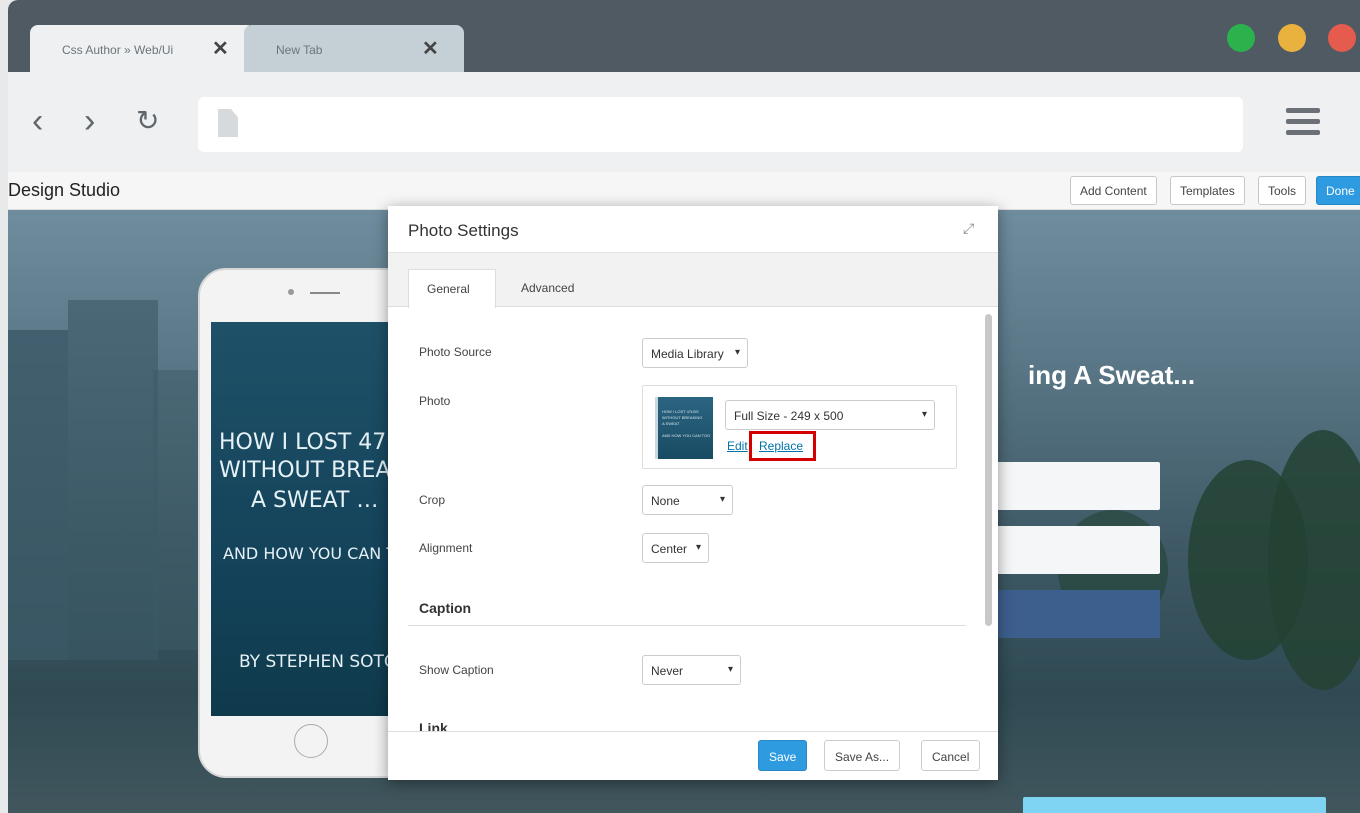  I want to click on cover-line: BY STEPHEN SOTO, so click(318, 662).